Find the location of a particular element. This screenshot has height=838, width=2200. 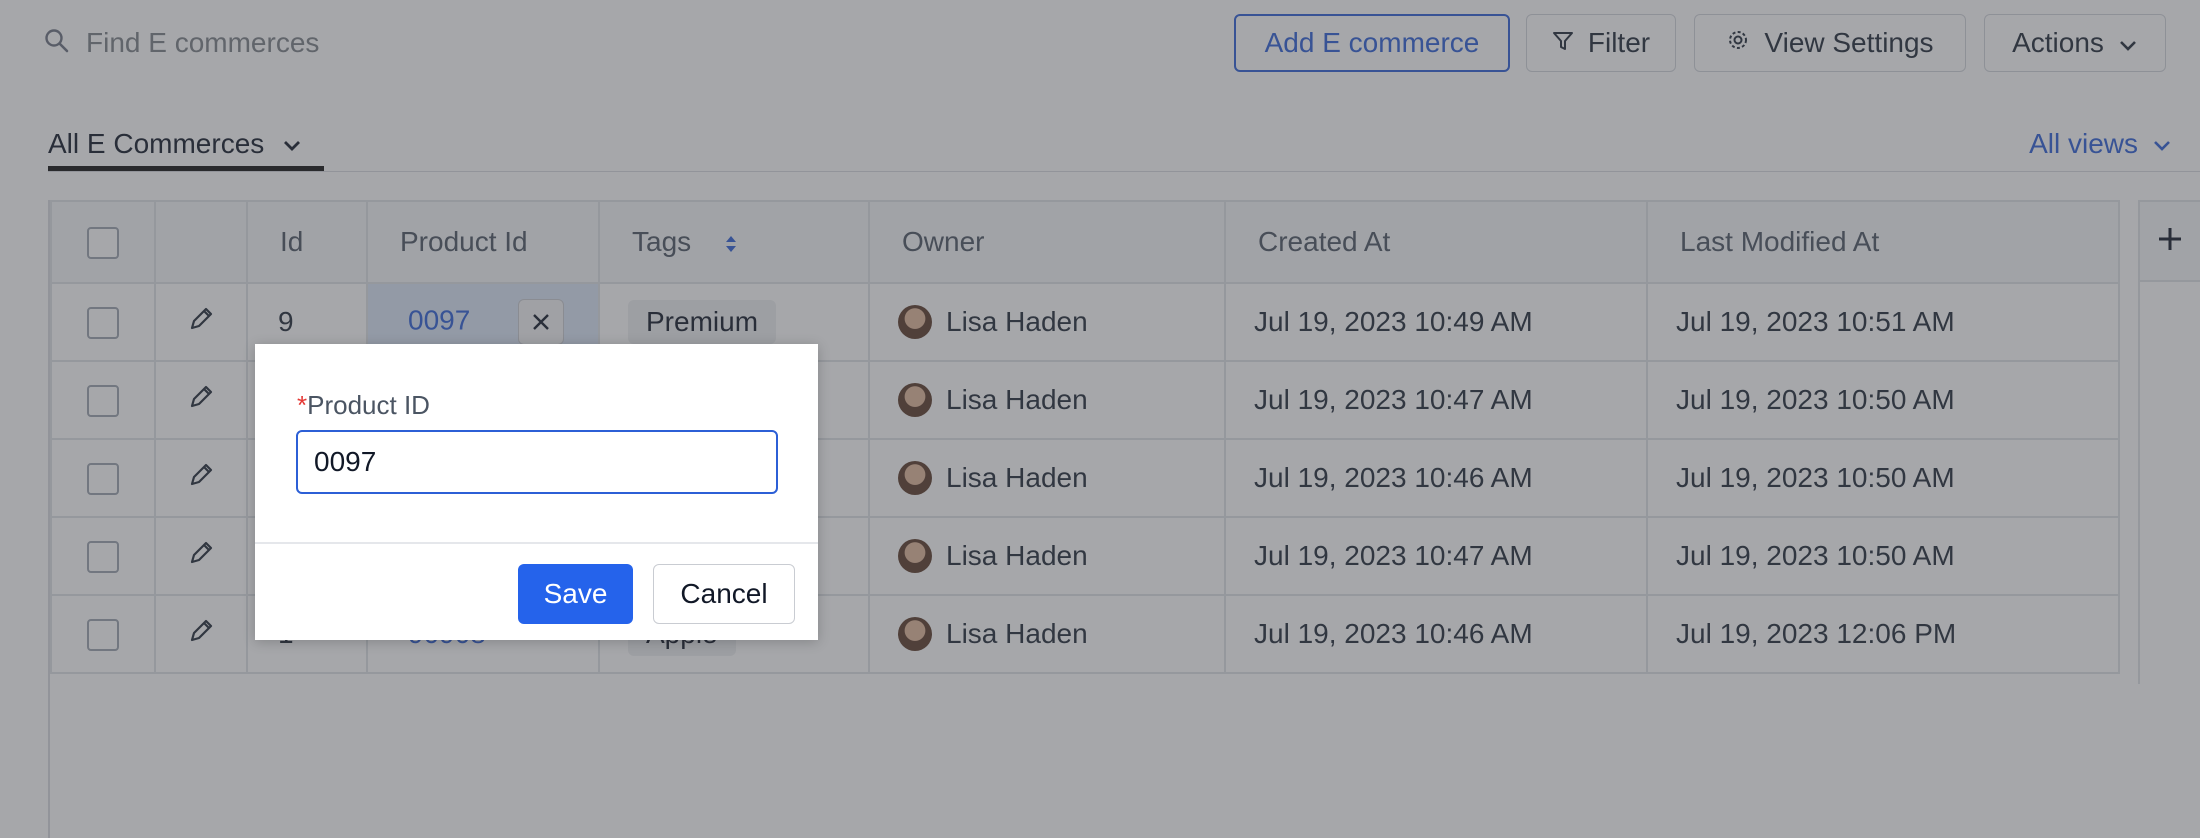

cancel-button: Cancel is located at coordinates (724, 594).